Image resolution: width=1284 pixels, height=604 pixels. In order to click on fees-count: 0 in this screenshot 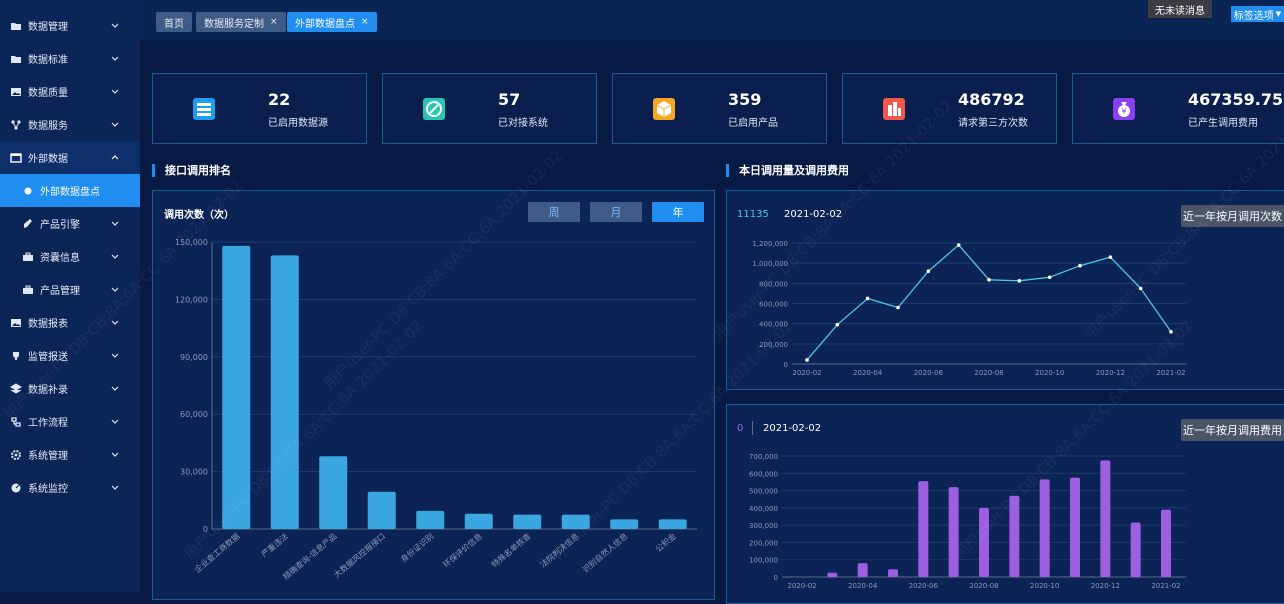, I will do `click(740, 428)`.